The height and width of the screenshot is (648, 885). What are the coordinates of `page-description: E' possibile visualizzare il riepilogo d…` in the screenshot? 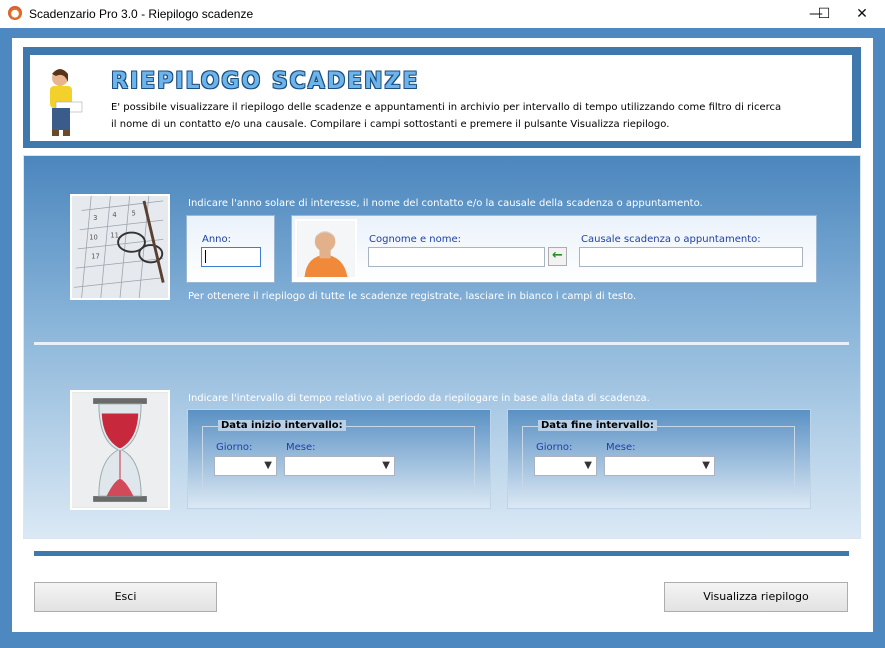 It's located at (461, 116).